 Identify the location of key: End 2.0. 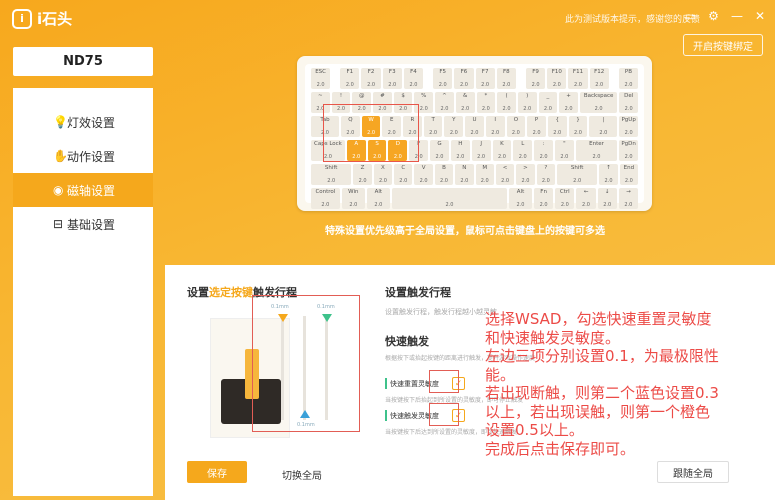
(629, 174).